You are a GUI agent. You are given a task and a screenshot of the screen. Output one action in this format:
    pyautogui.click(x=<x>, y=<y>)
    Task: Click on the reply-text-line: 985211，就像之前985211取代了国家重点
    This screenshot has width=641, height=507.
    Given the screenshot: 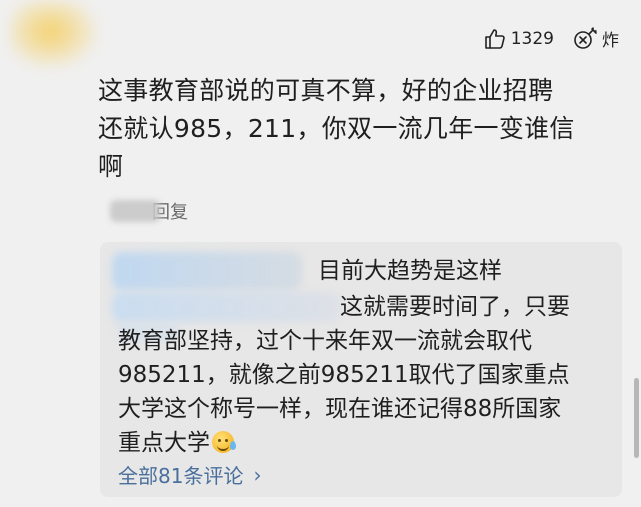 What is the action you would take?
    pyautogui.click(x=344, y=375)
    